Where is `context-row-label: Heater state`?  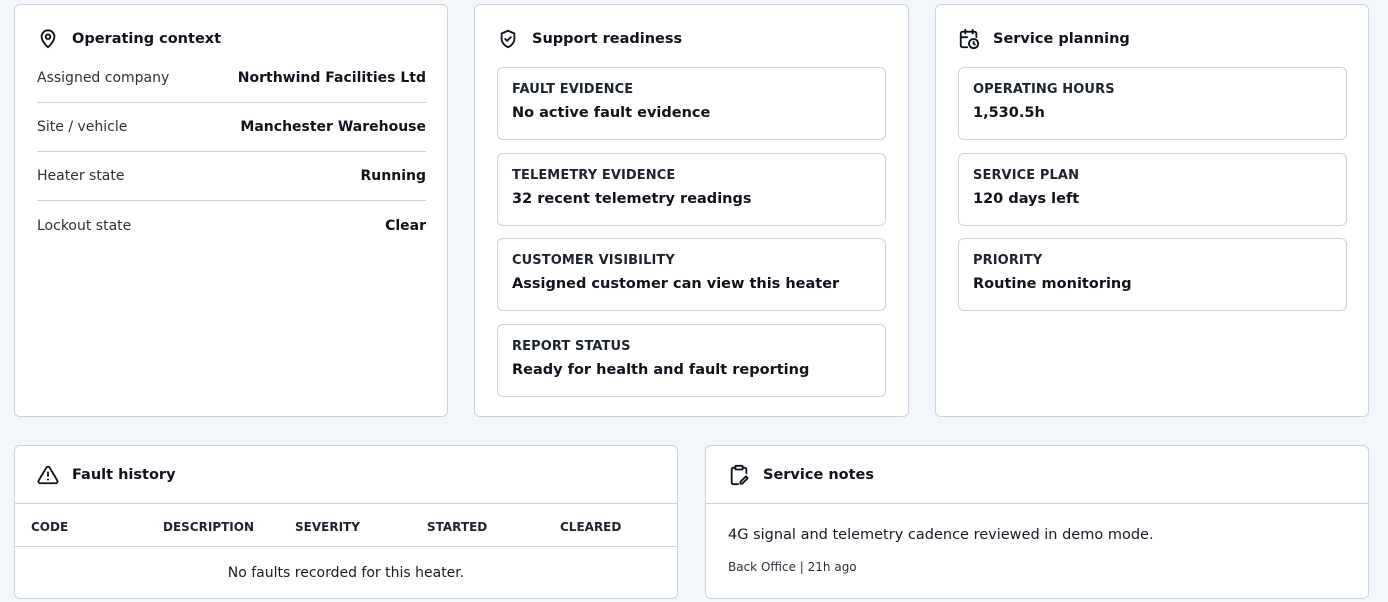 context-row-label: Heater state is located at coordinates (81, 176).